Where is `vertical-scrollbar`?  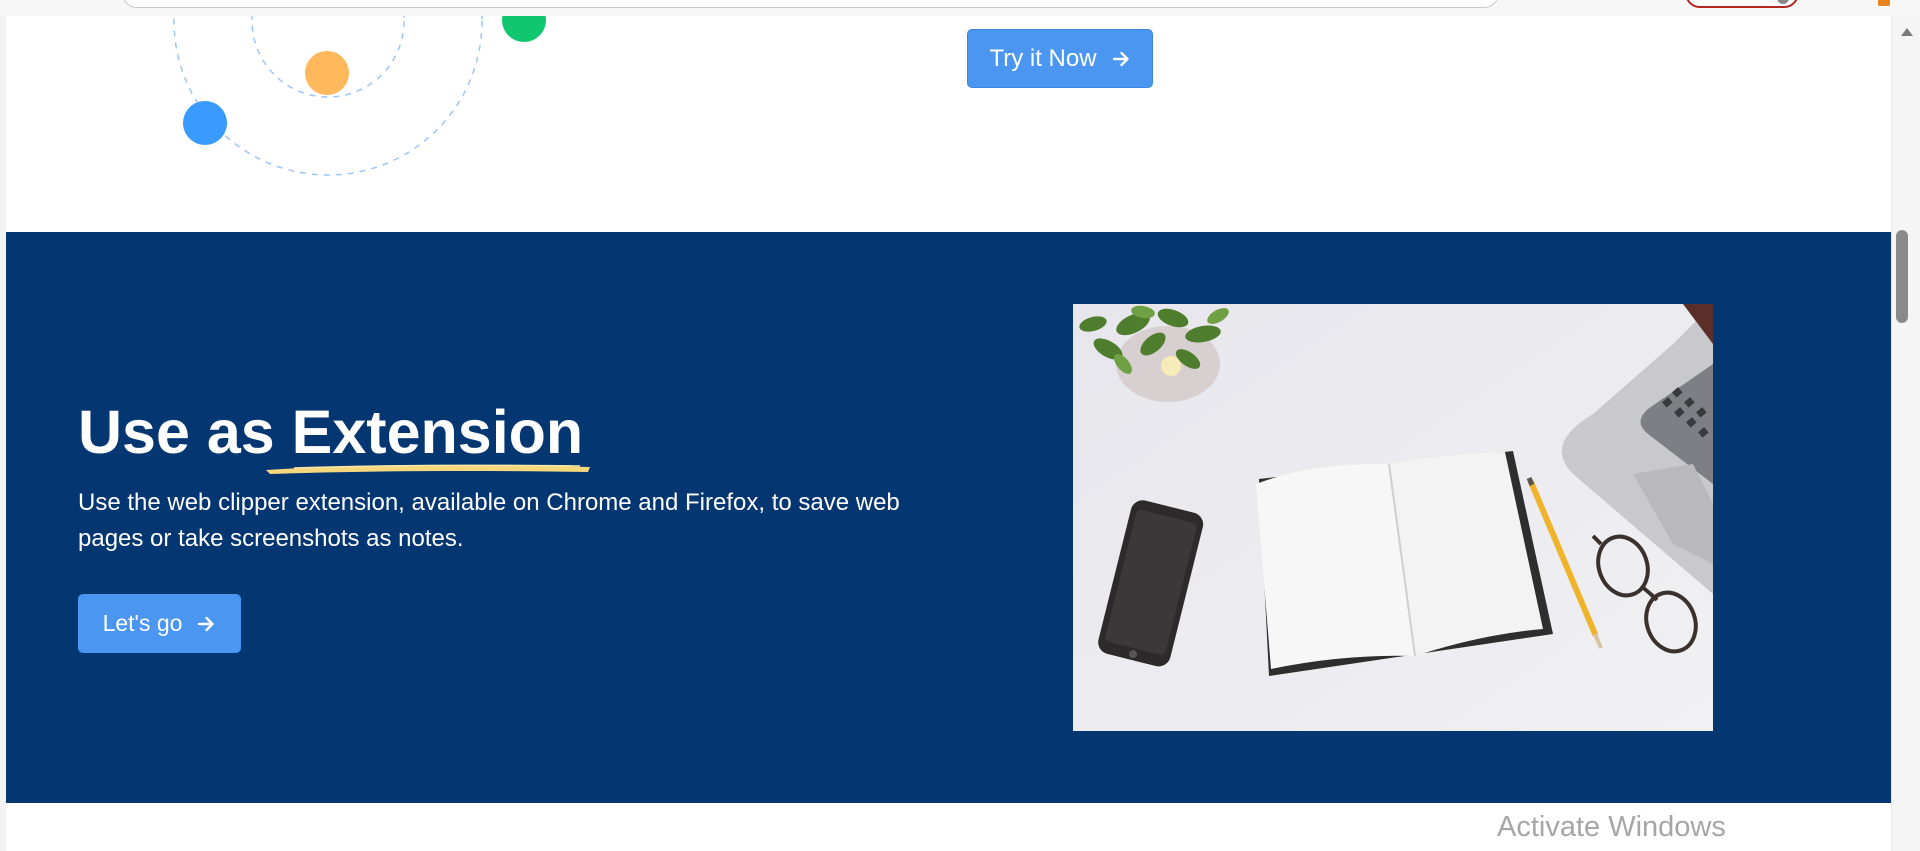 vertical-scrollbar is located at coordinates (1905, 433).